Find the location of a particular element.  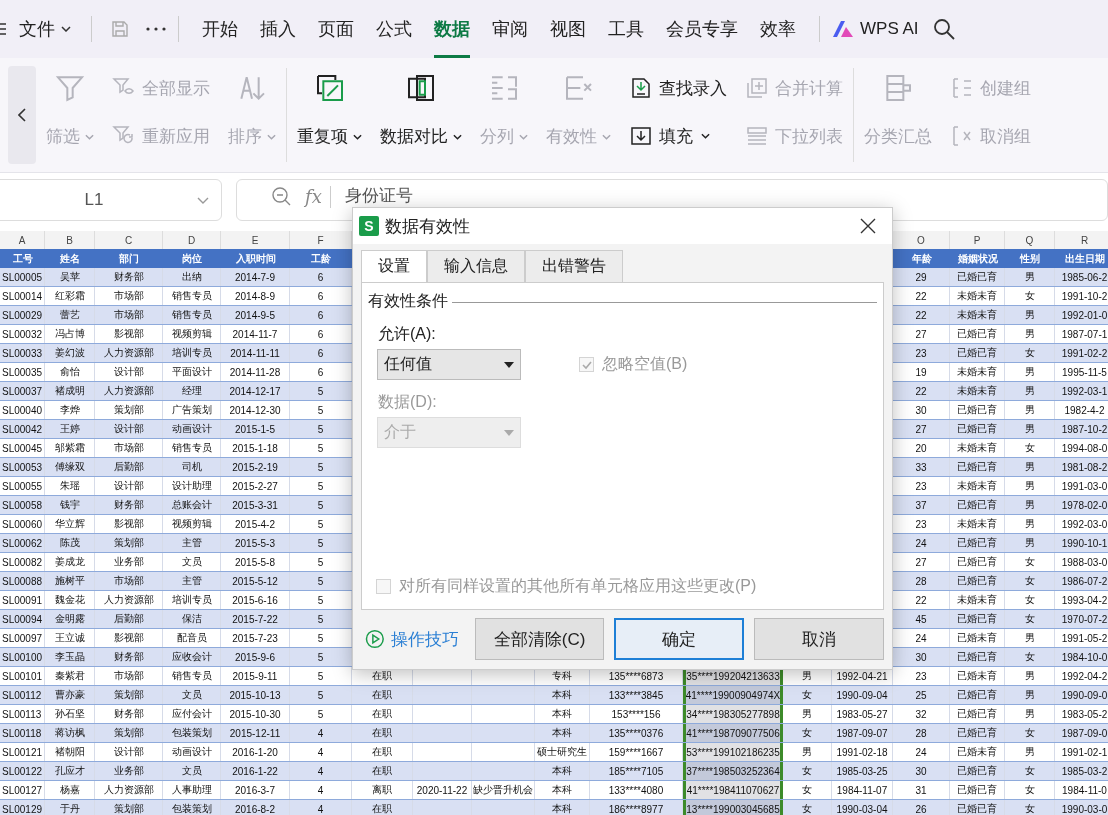

dialog-tab: 输入信息 is located at coordinates (476, 266).